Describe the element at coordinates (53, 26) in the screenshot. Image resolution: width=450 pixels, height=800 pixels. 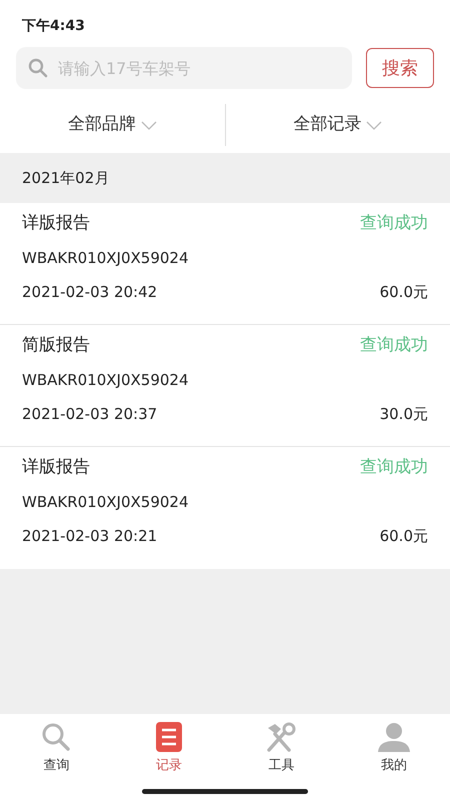
I see `status-time: 下午4:43` at that location.